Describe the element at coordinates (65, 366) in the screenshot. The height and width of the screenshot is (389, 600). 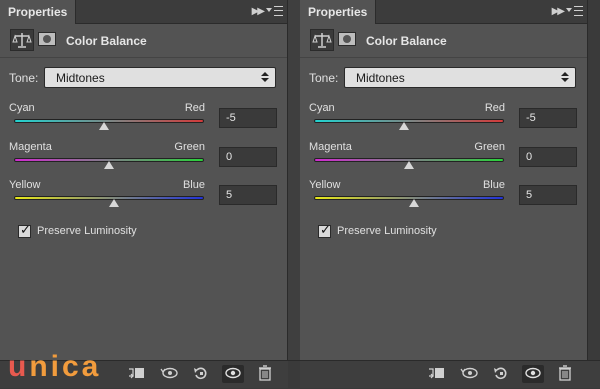
I see `logo-rest: nica` at that location.